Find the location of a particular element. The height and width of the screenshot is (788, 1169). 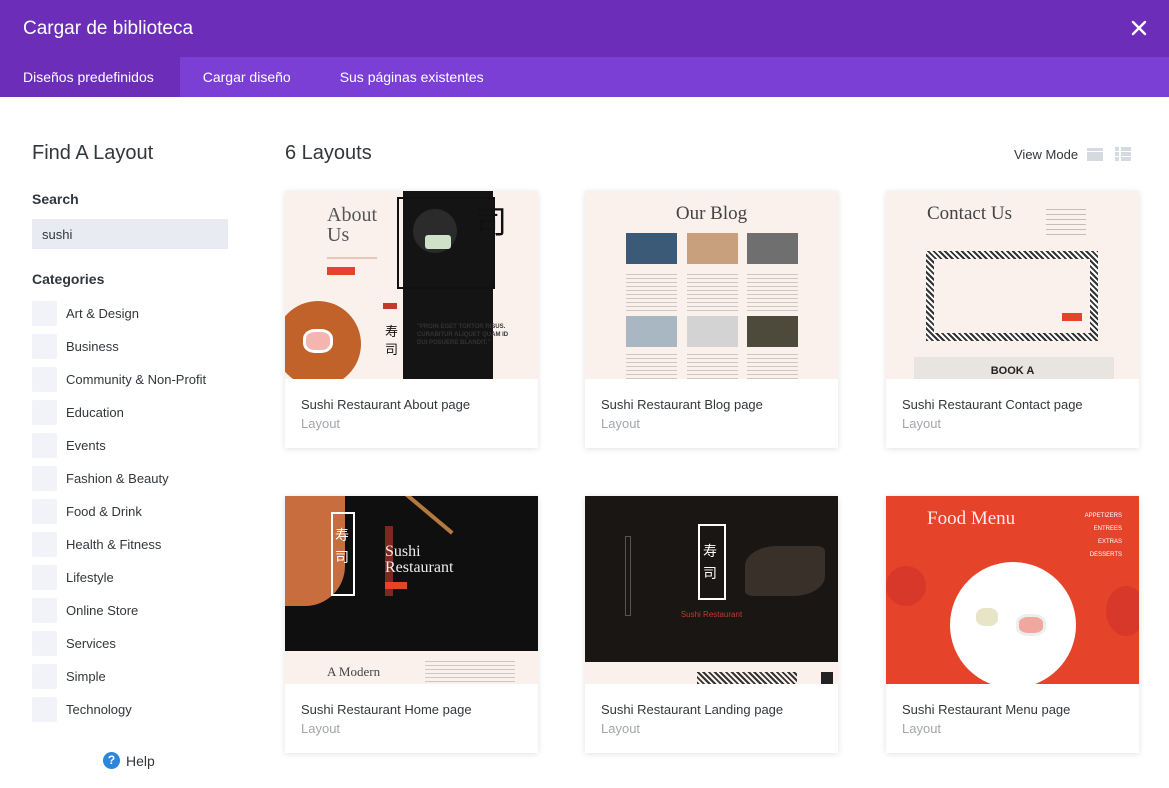

layout-meta: Sushi Restaurant Landing page Layout is located at coordinates (711, 718).